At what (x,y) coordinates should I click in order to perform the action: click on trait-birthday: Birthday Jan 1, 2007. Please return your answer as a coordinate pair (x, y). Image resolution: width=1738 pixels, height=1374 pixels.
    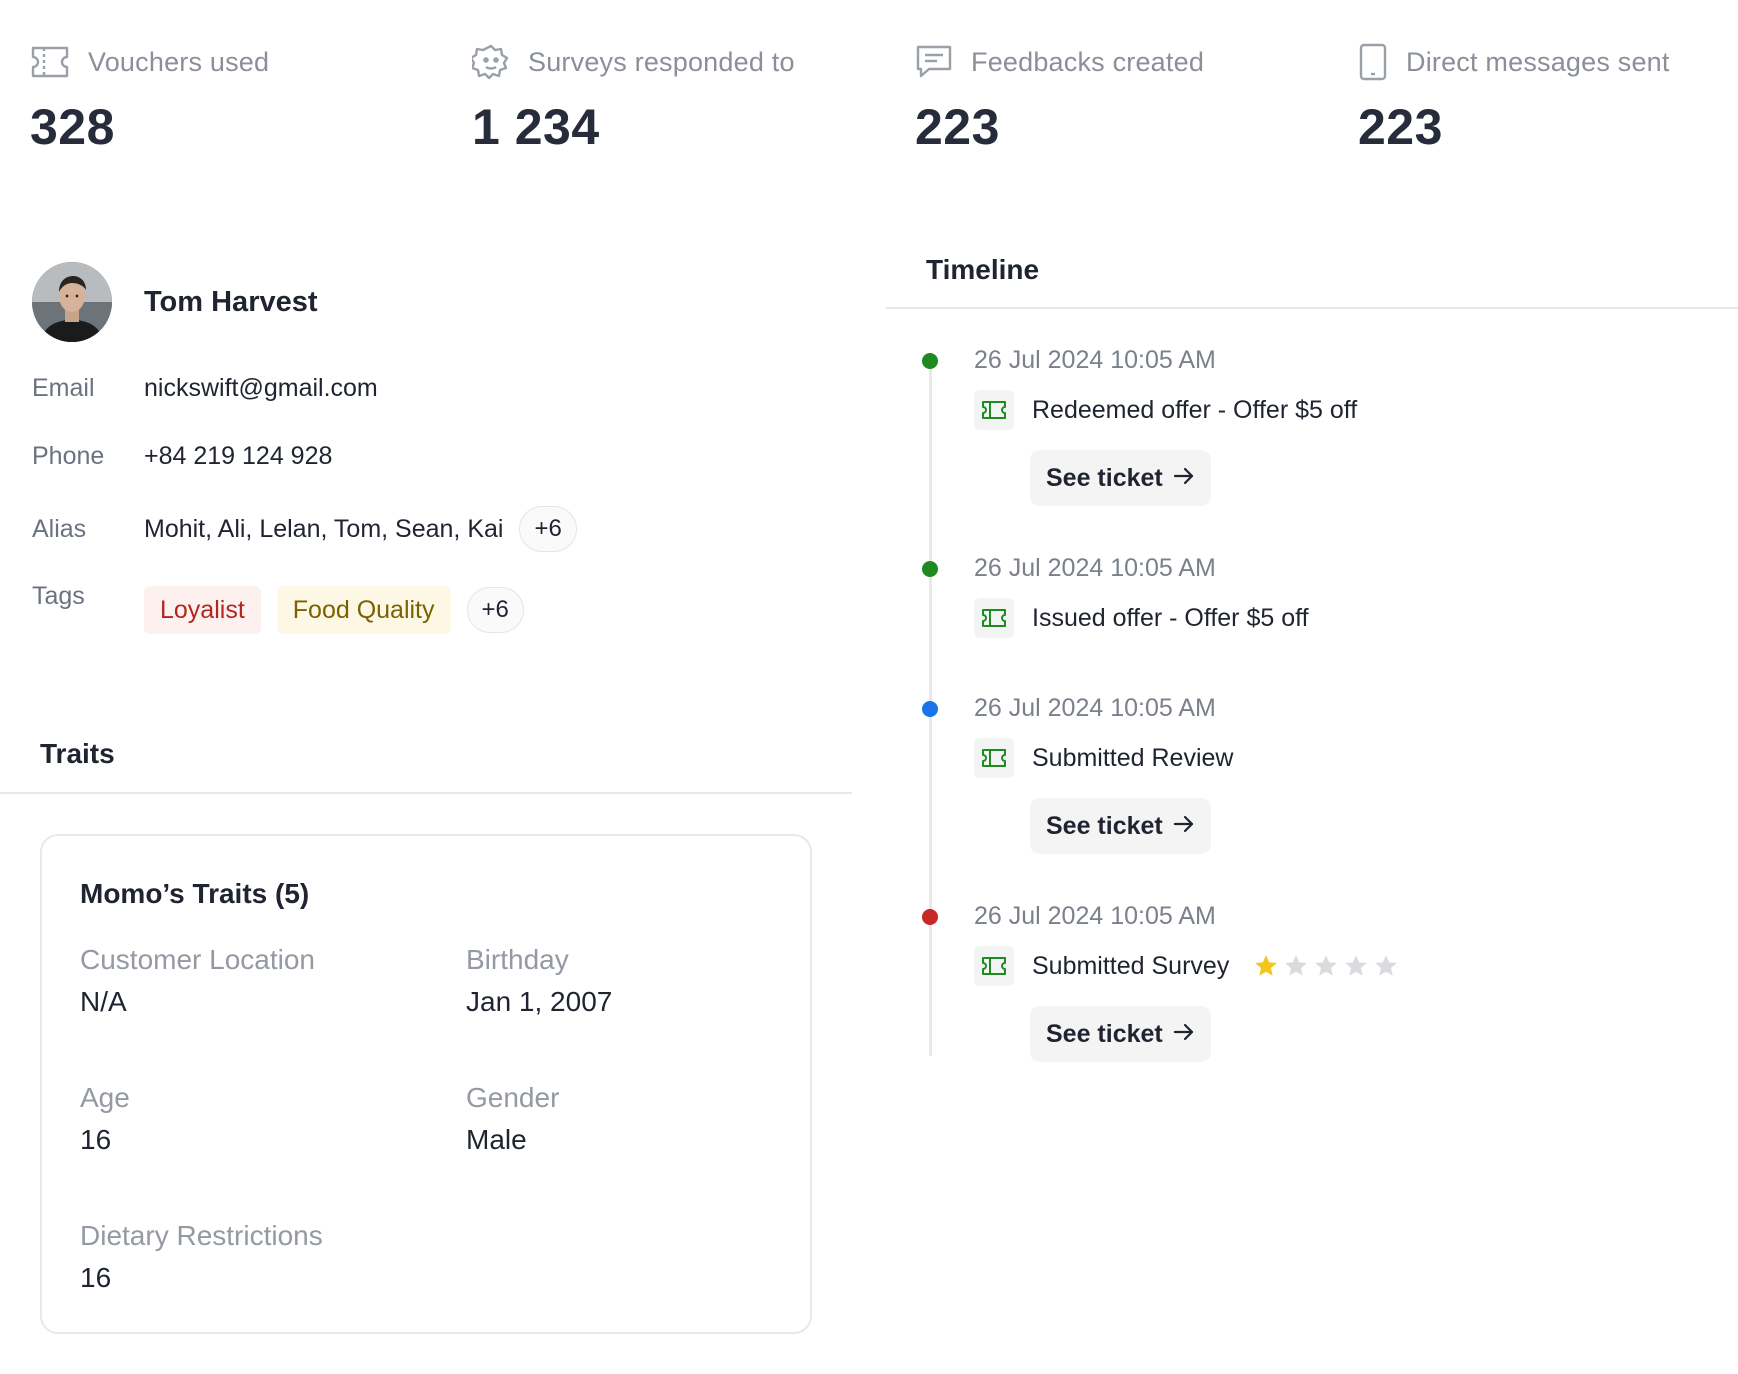
    Looking at the image, I should click on (646, 981).